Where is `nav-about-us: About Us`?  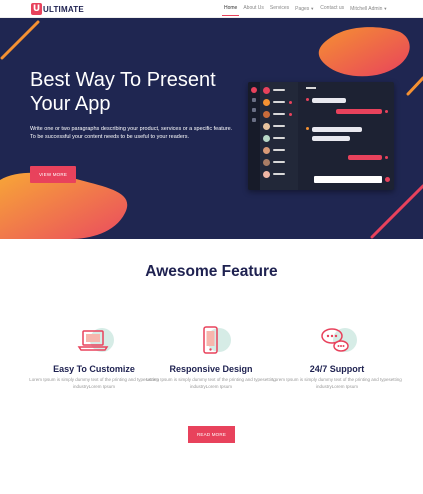 nav-about-us: About Us is located at coordinates (253, 9).